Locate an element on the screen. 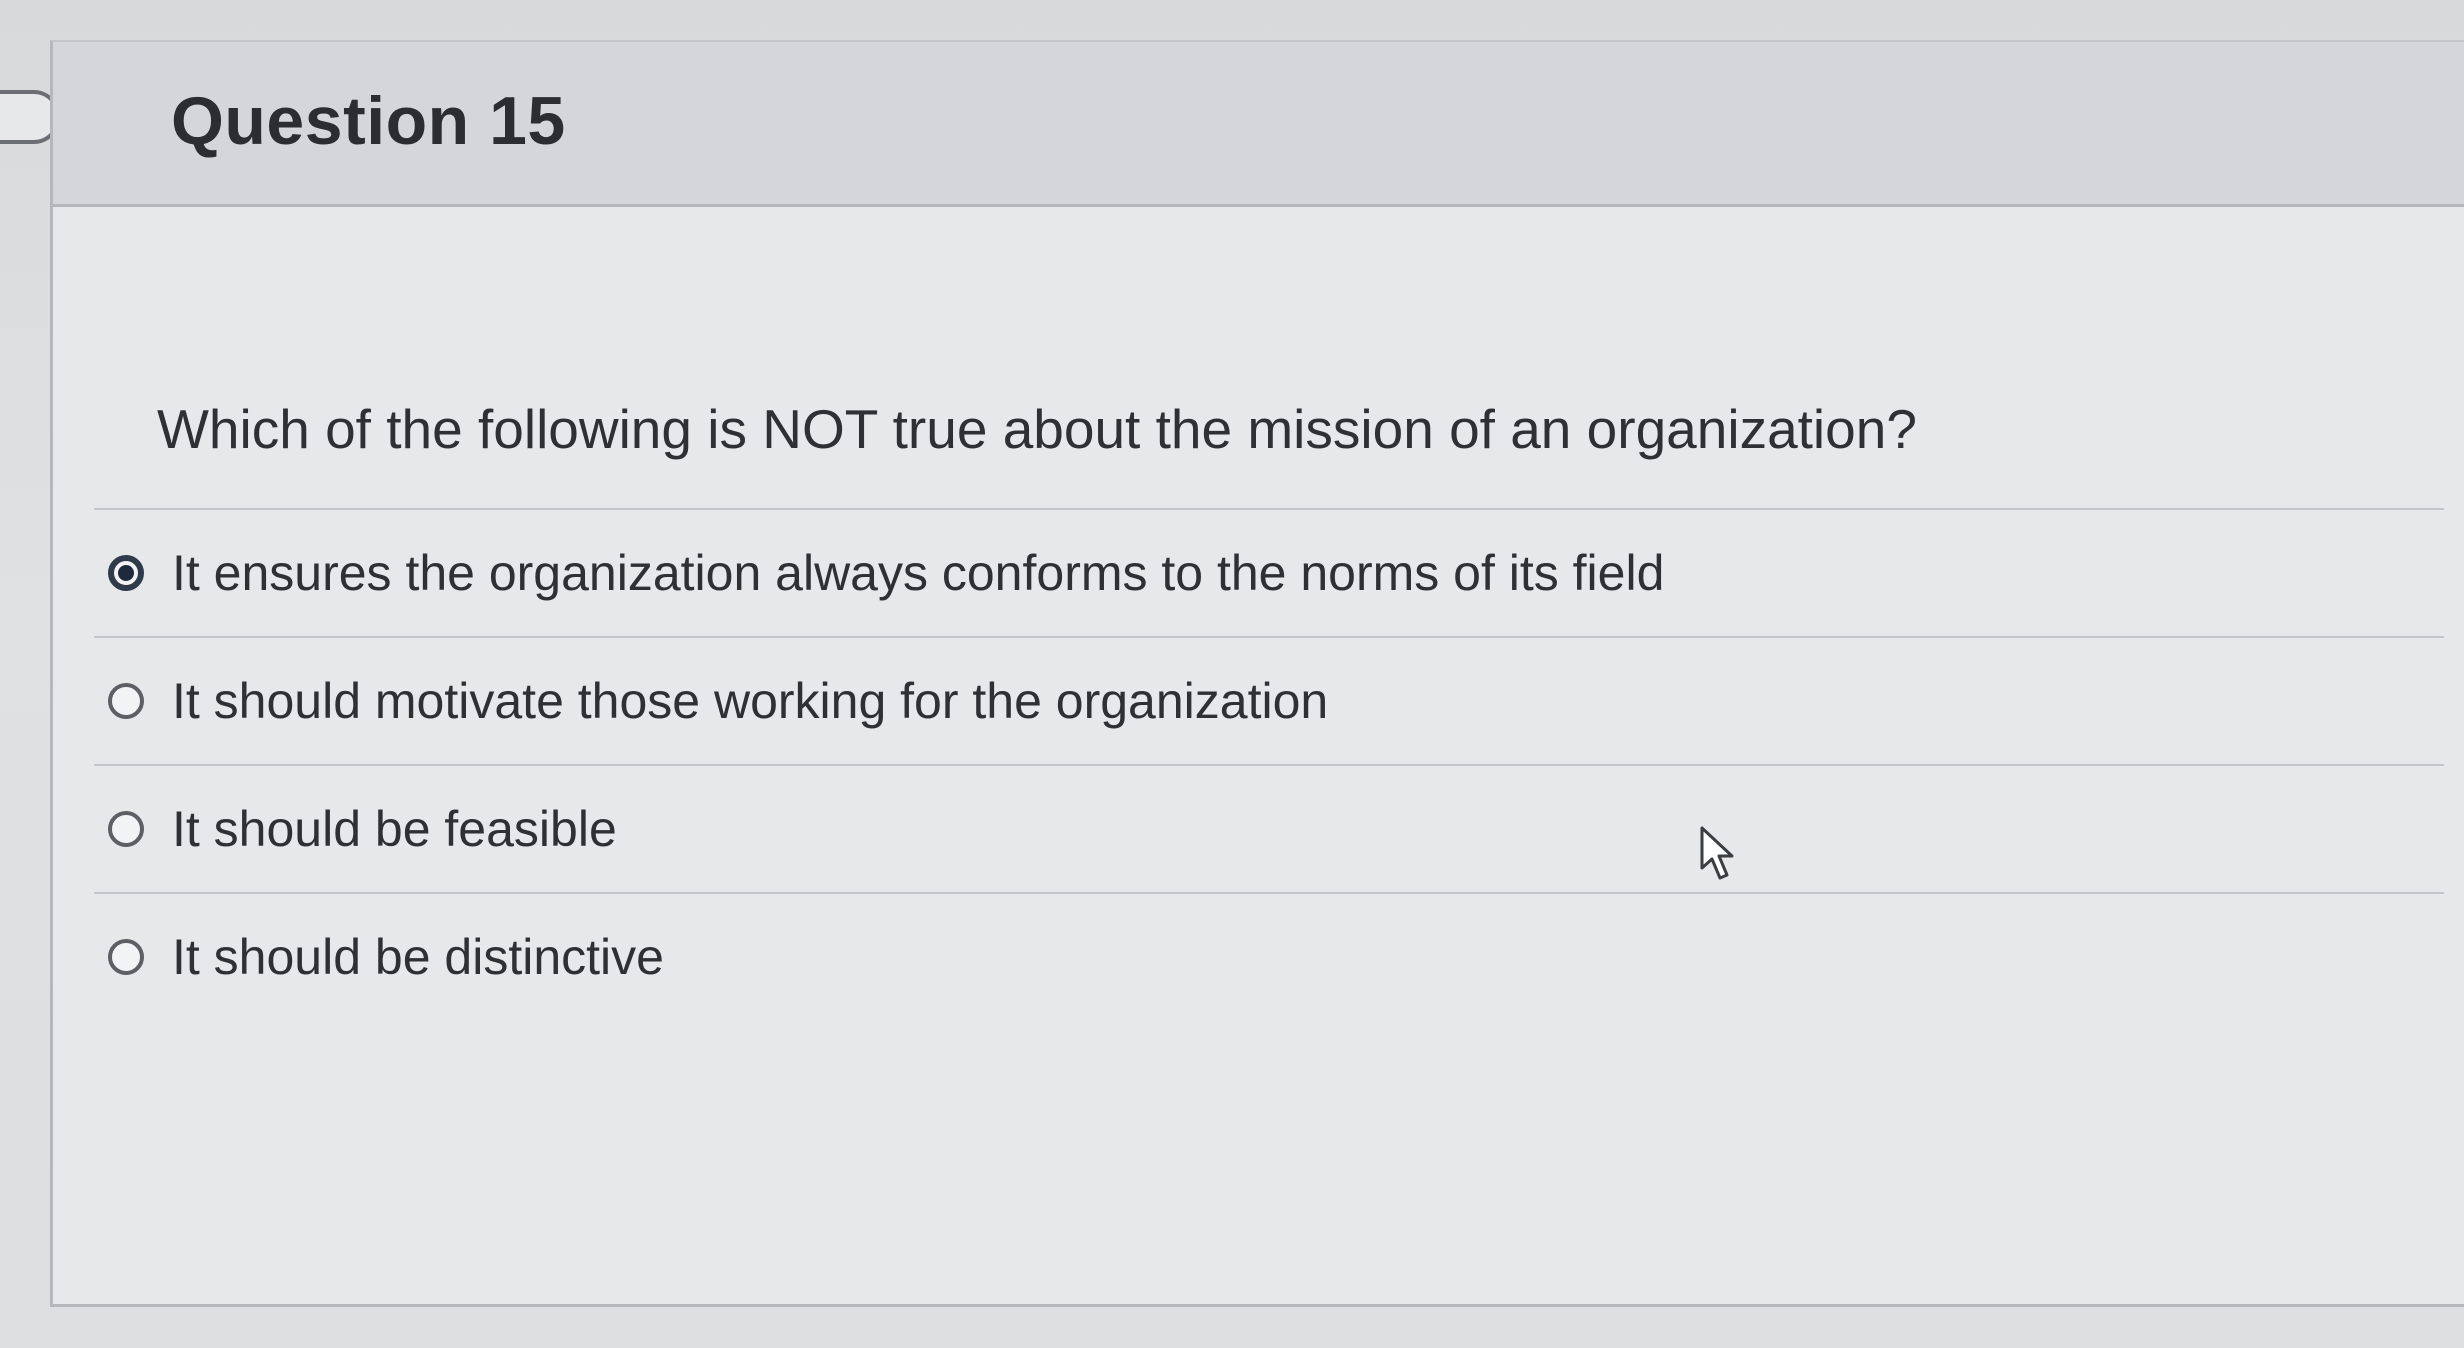 The height and width of the screenshot is (1348, 2464). radio-selected-icon is located at coordinates (126, 573).